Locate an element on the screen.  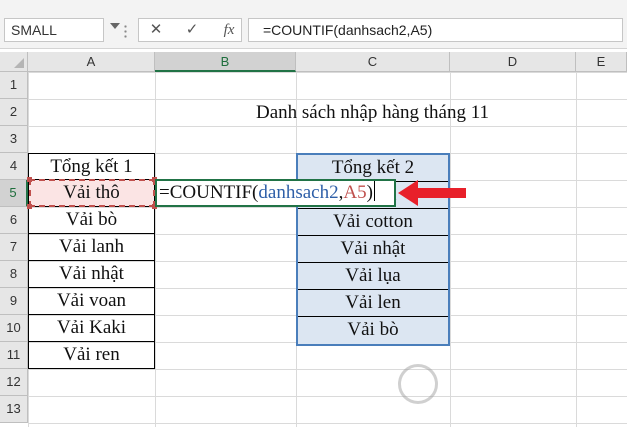
table-header-cell: Tổng kết 1 is located at coordinates (91, 166).